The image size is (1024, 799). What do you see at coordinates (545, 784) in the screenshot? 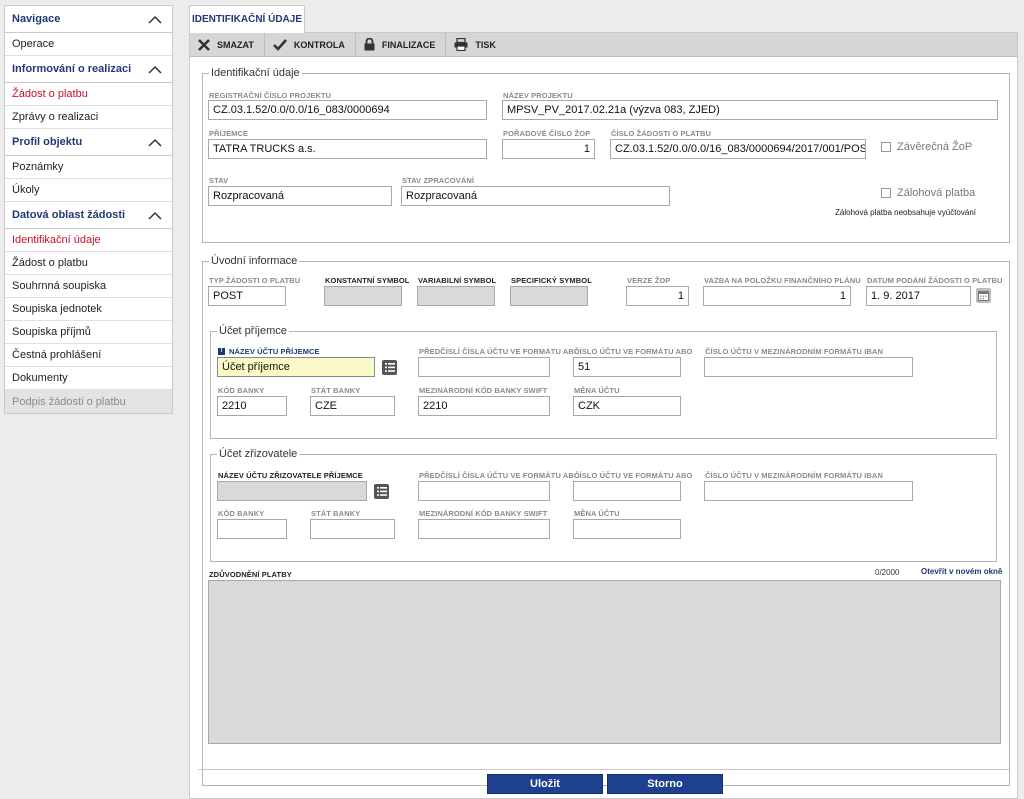
I see `ulozit-button: Uložit` at bounding box center [545, 784].